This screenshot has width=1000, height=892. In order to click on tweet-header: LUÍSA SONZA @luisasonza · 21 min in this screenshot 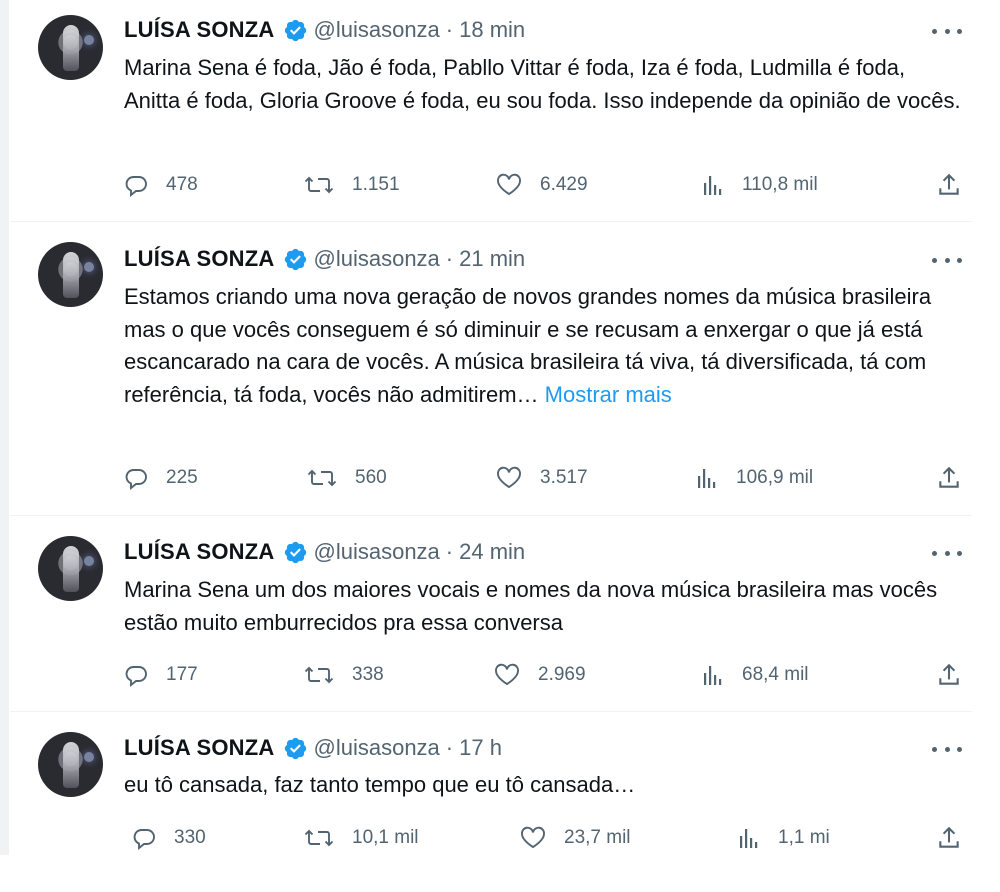, I will do `click(324, 259)`.